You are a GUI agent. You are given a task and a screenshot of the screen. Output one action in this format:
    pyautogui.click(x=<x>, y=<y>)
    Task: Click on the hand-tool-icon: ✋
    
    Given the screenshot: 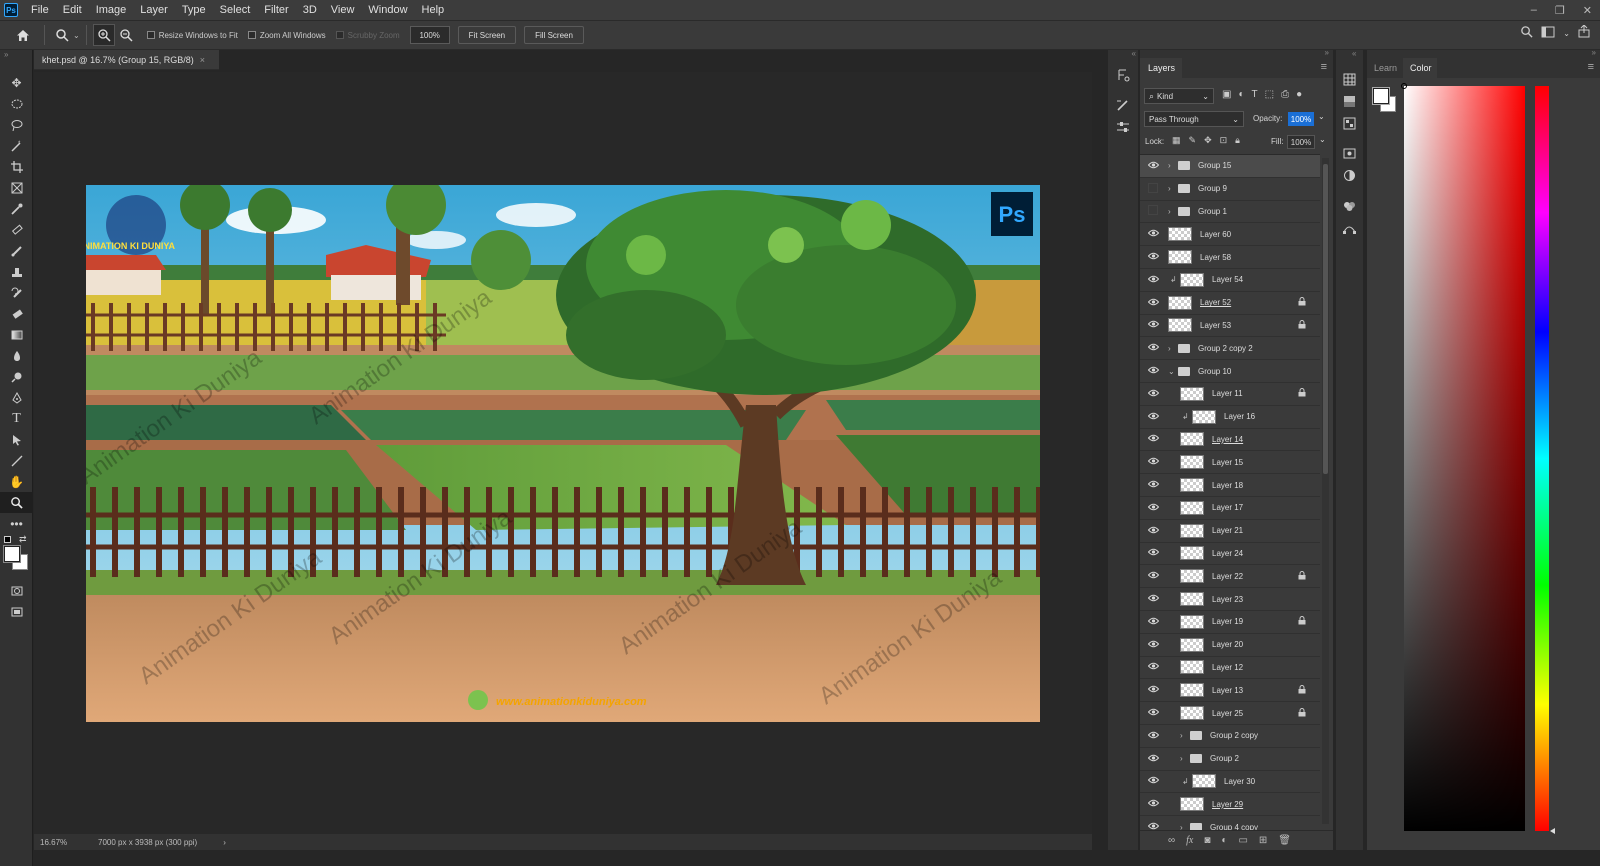 What is the action you would take?
    pyautogui.click(x=16, y=481)
    